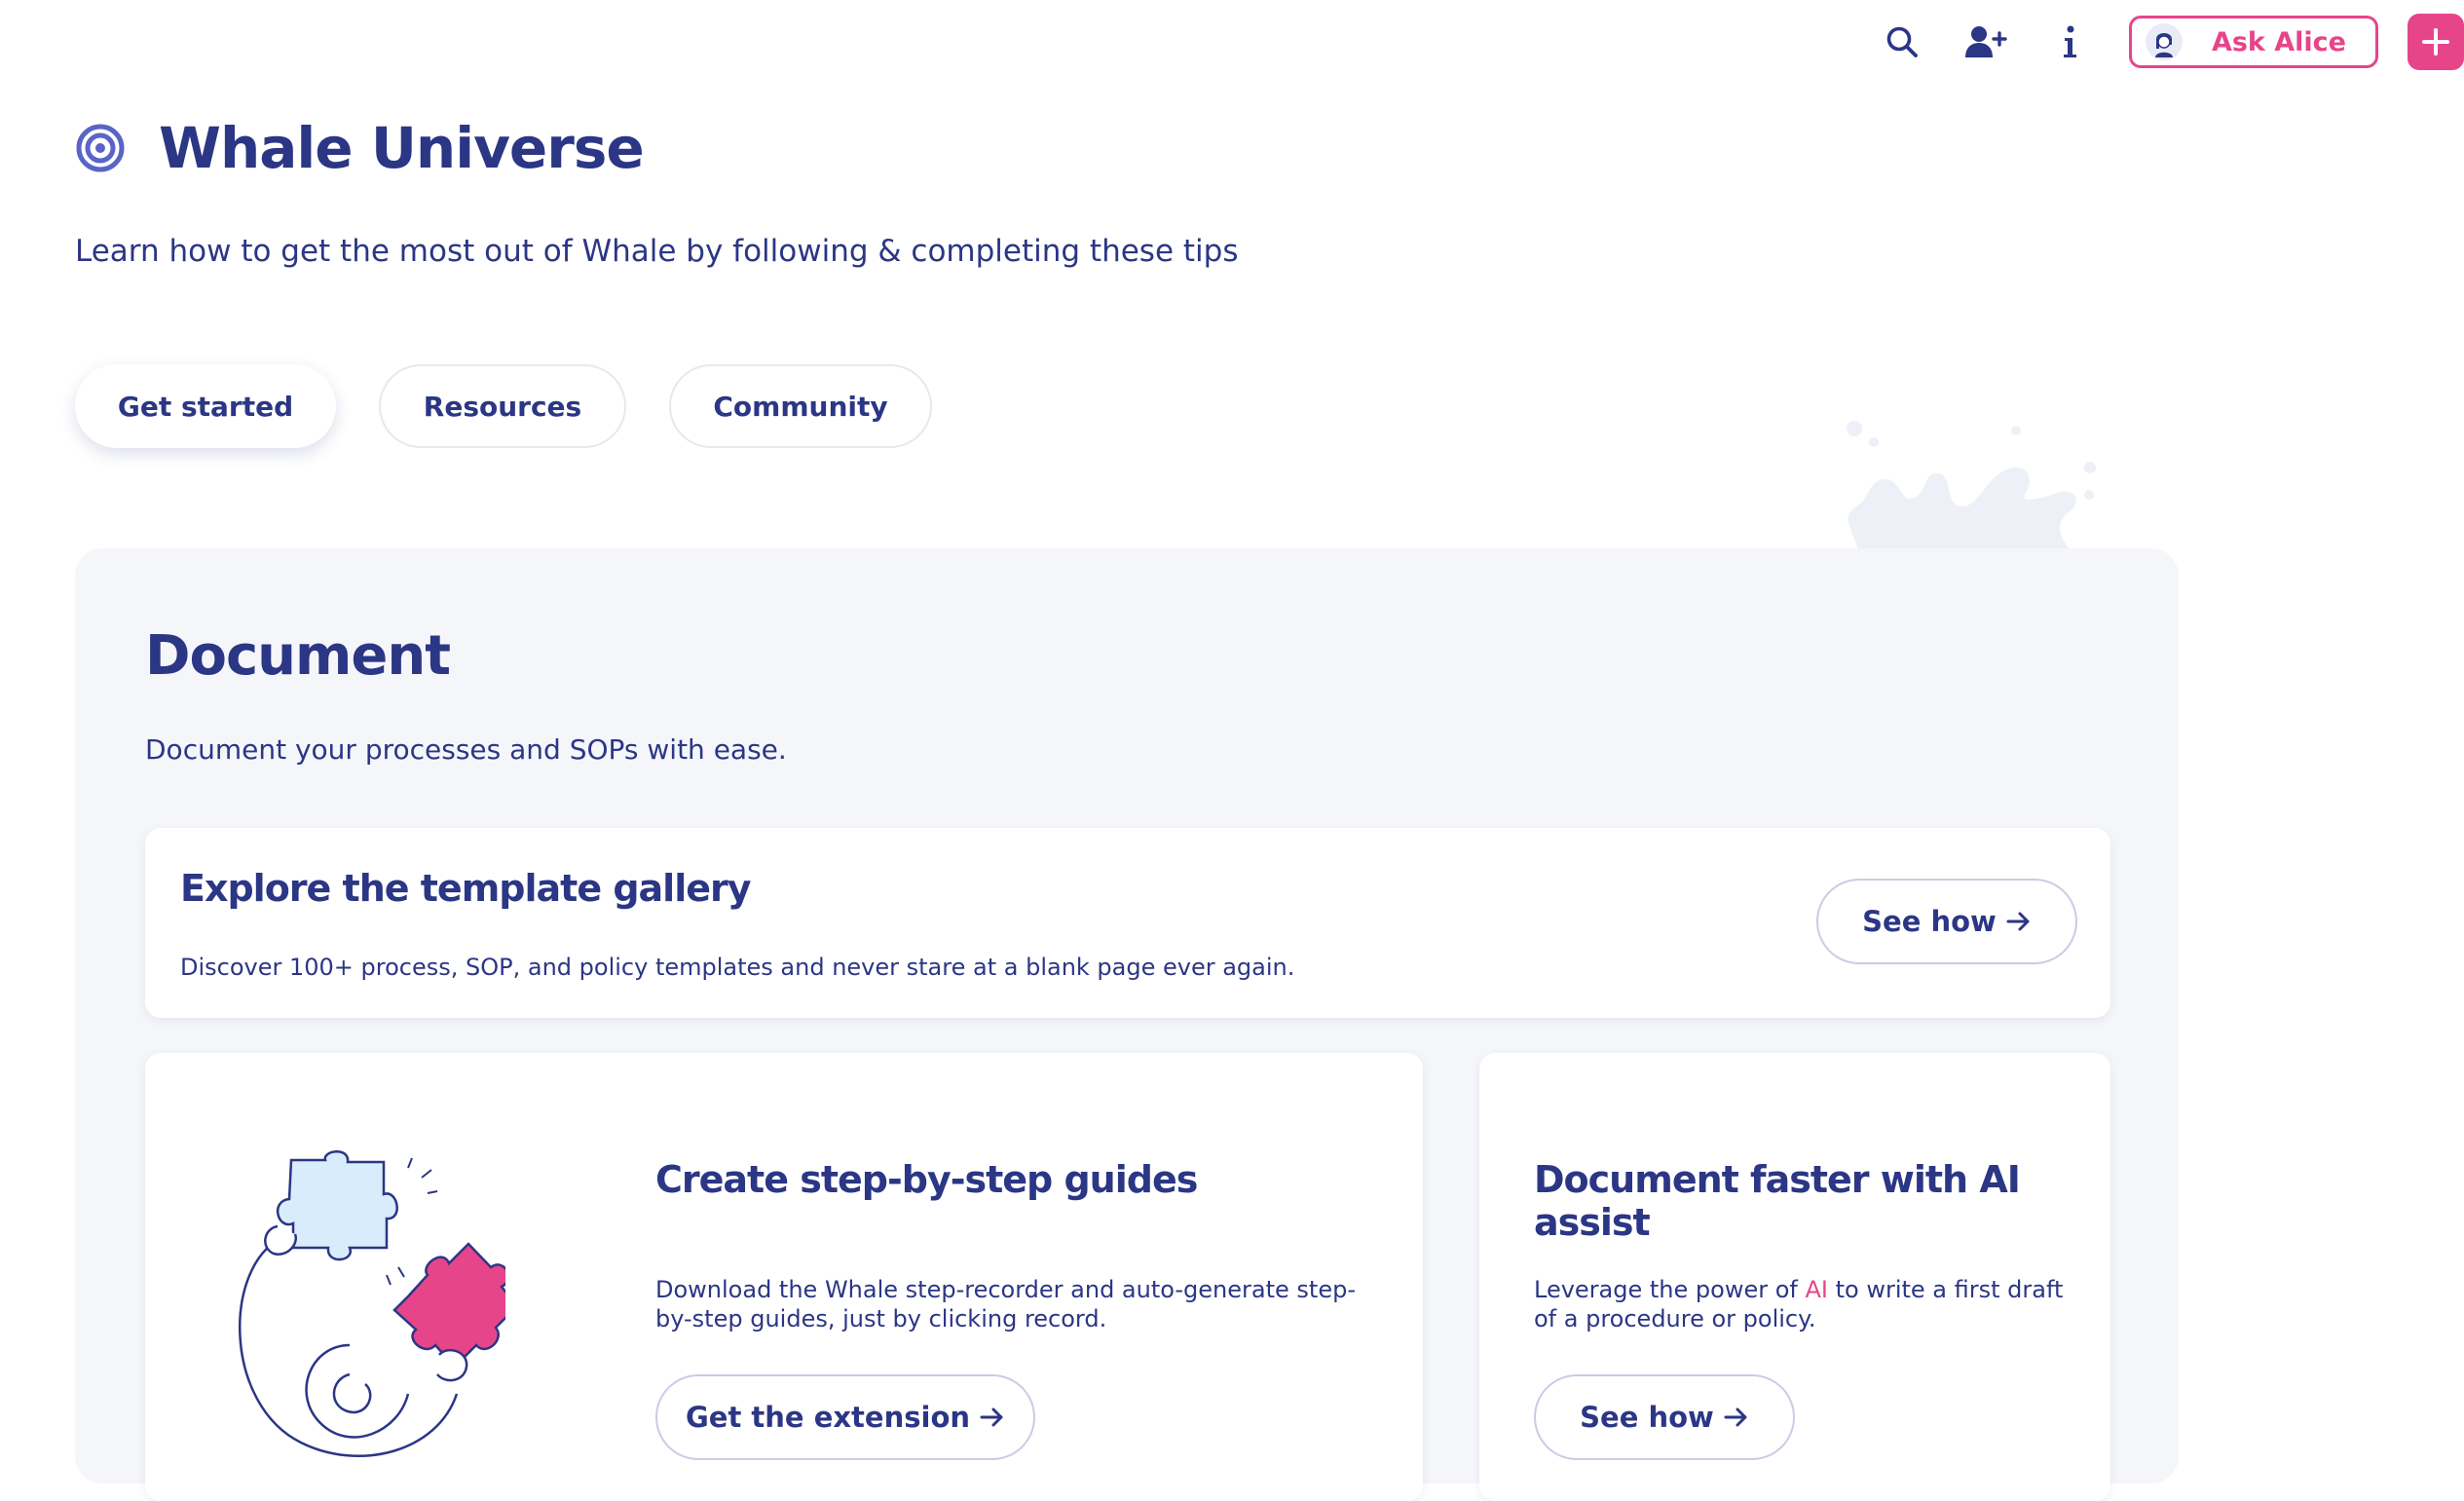 This screenshot has height=1501, width=2464. Describe the element at coordinates (2164, 41) in the screenshot. I see `alice-avatar` at that location.